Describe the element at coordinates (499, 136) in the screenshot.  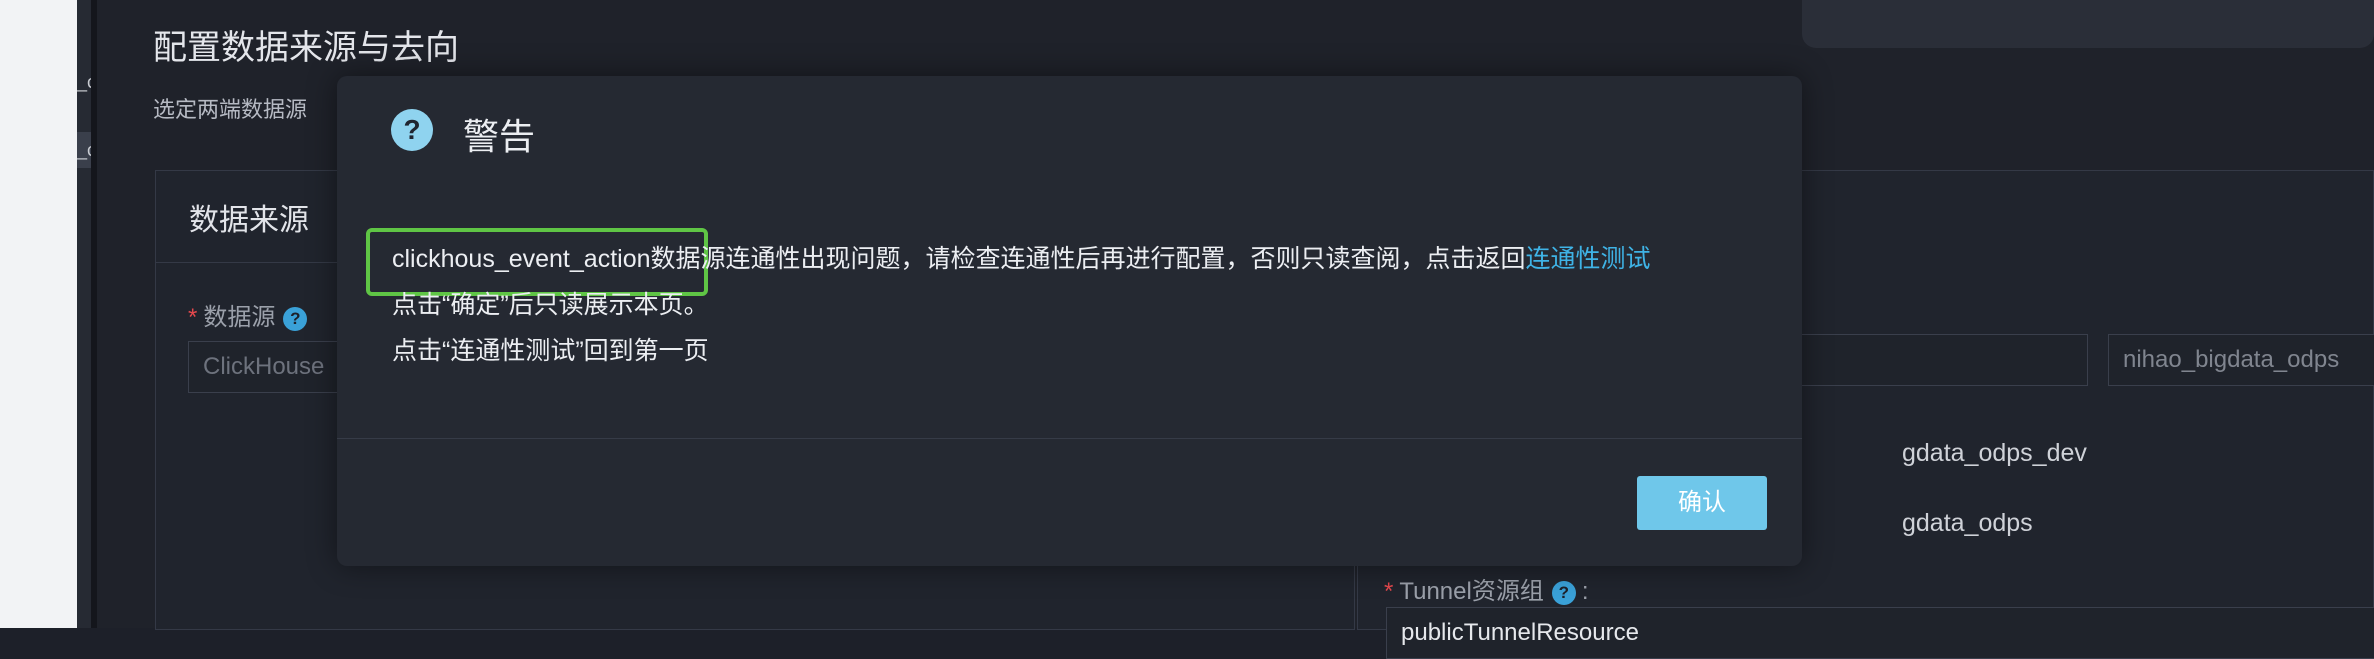
I see `dialog-title: 警告` at that location.